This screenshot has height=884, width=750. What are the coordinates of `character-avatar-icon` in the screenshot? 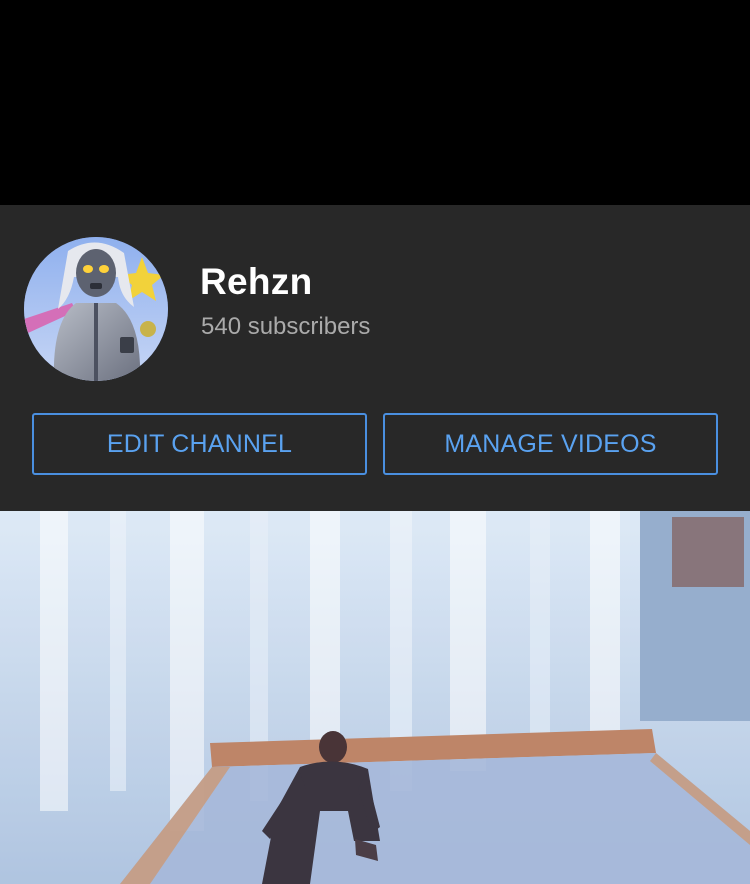 It's located at (96, 309).